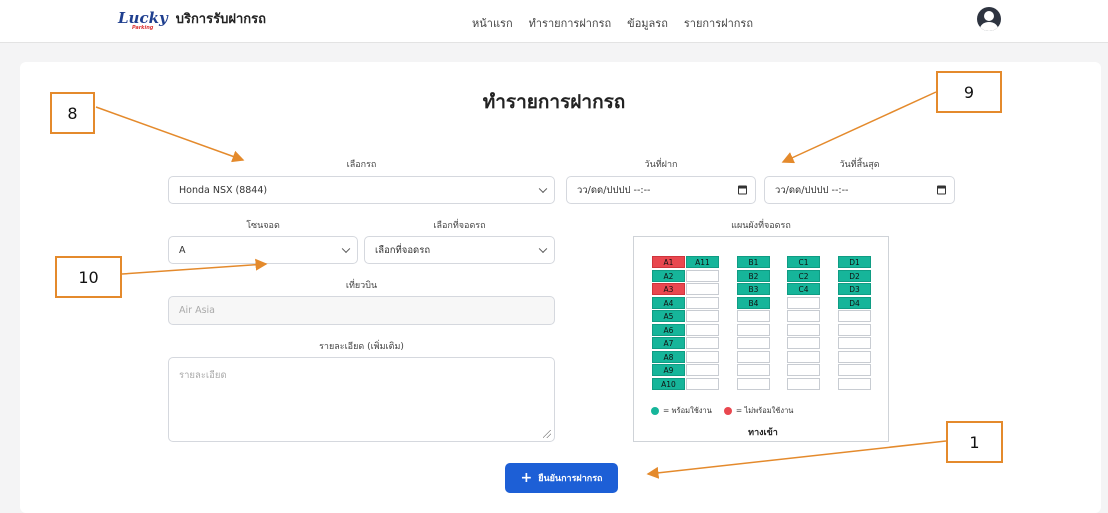  I want to click on annotation-10: 10, so click(88, 277).